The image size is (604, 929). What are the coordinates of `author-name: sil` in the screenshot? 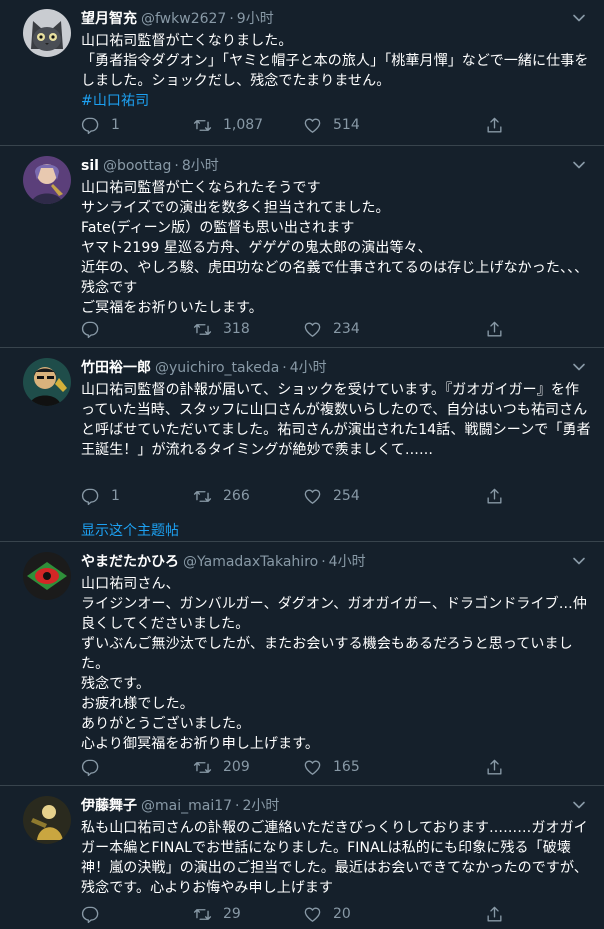 It's located at (90, 166).